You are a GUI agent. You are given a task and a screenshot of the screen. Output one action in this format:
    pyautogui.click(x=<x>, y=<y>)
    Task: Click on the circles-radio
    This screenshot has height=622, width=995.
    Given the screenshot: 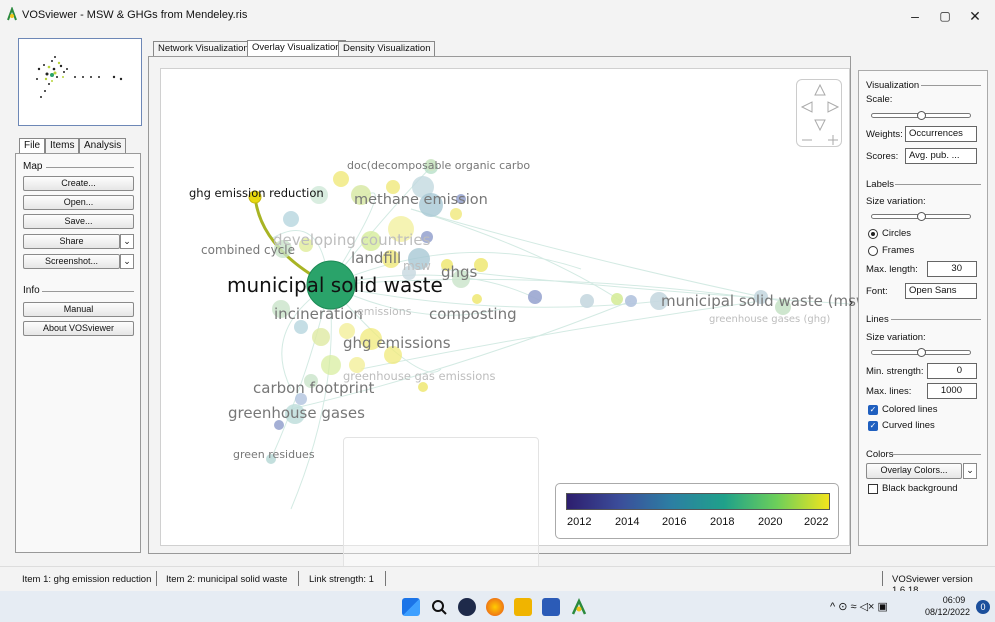 What is the action you would take?
    pyautogui.click(x=873, y=234)
    